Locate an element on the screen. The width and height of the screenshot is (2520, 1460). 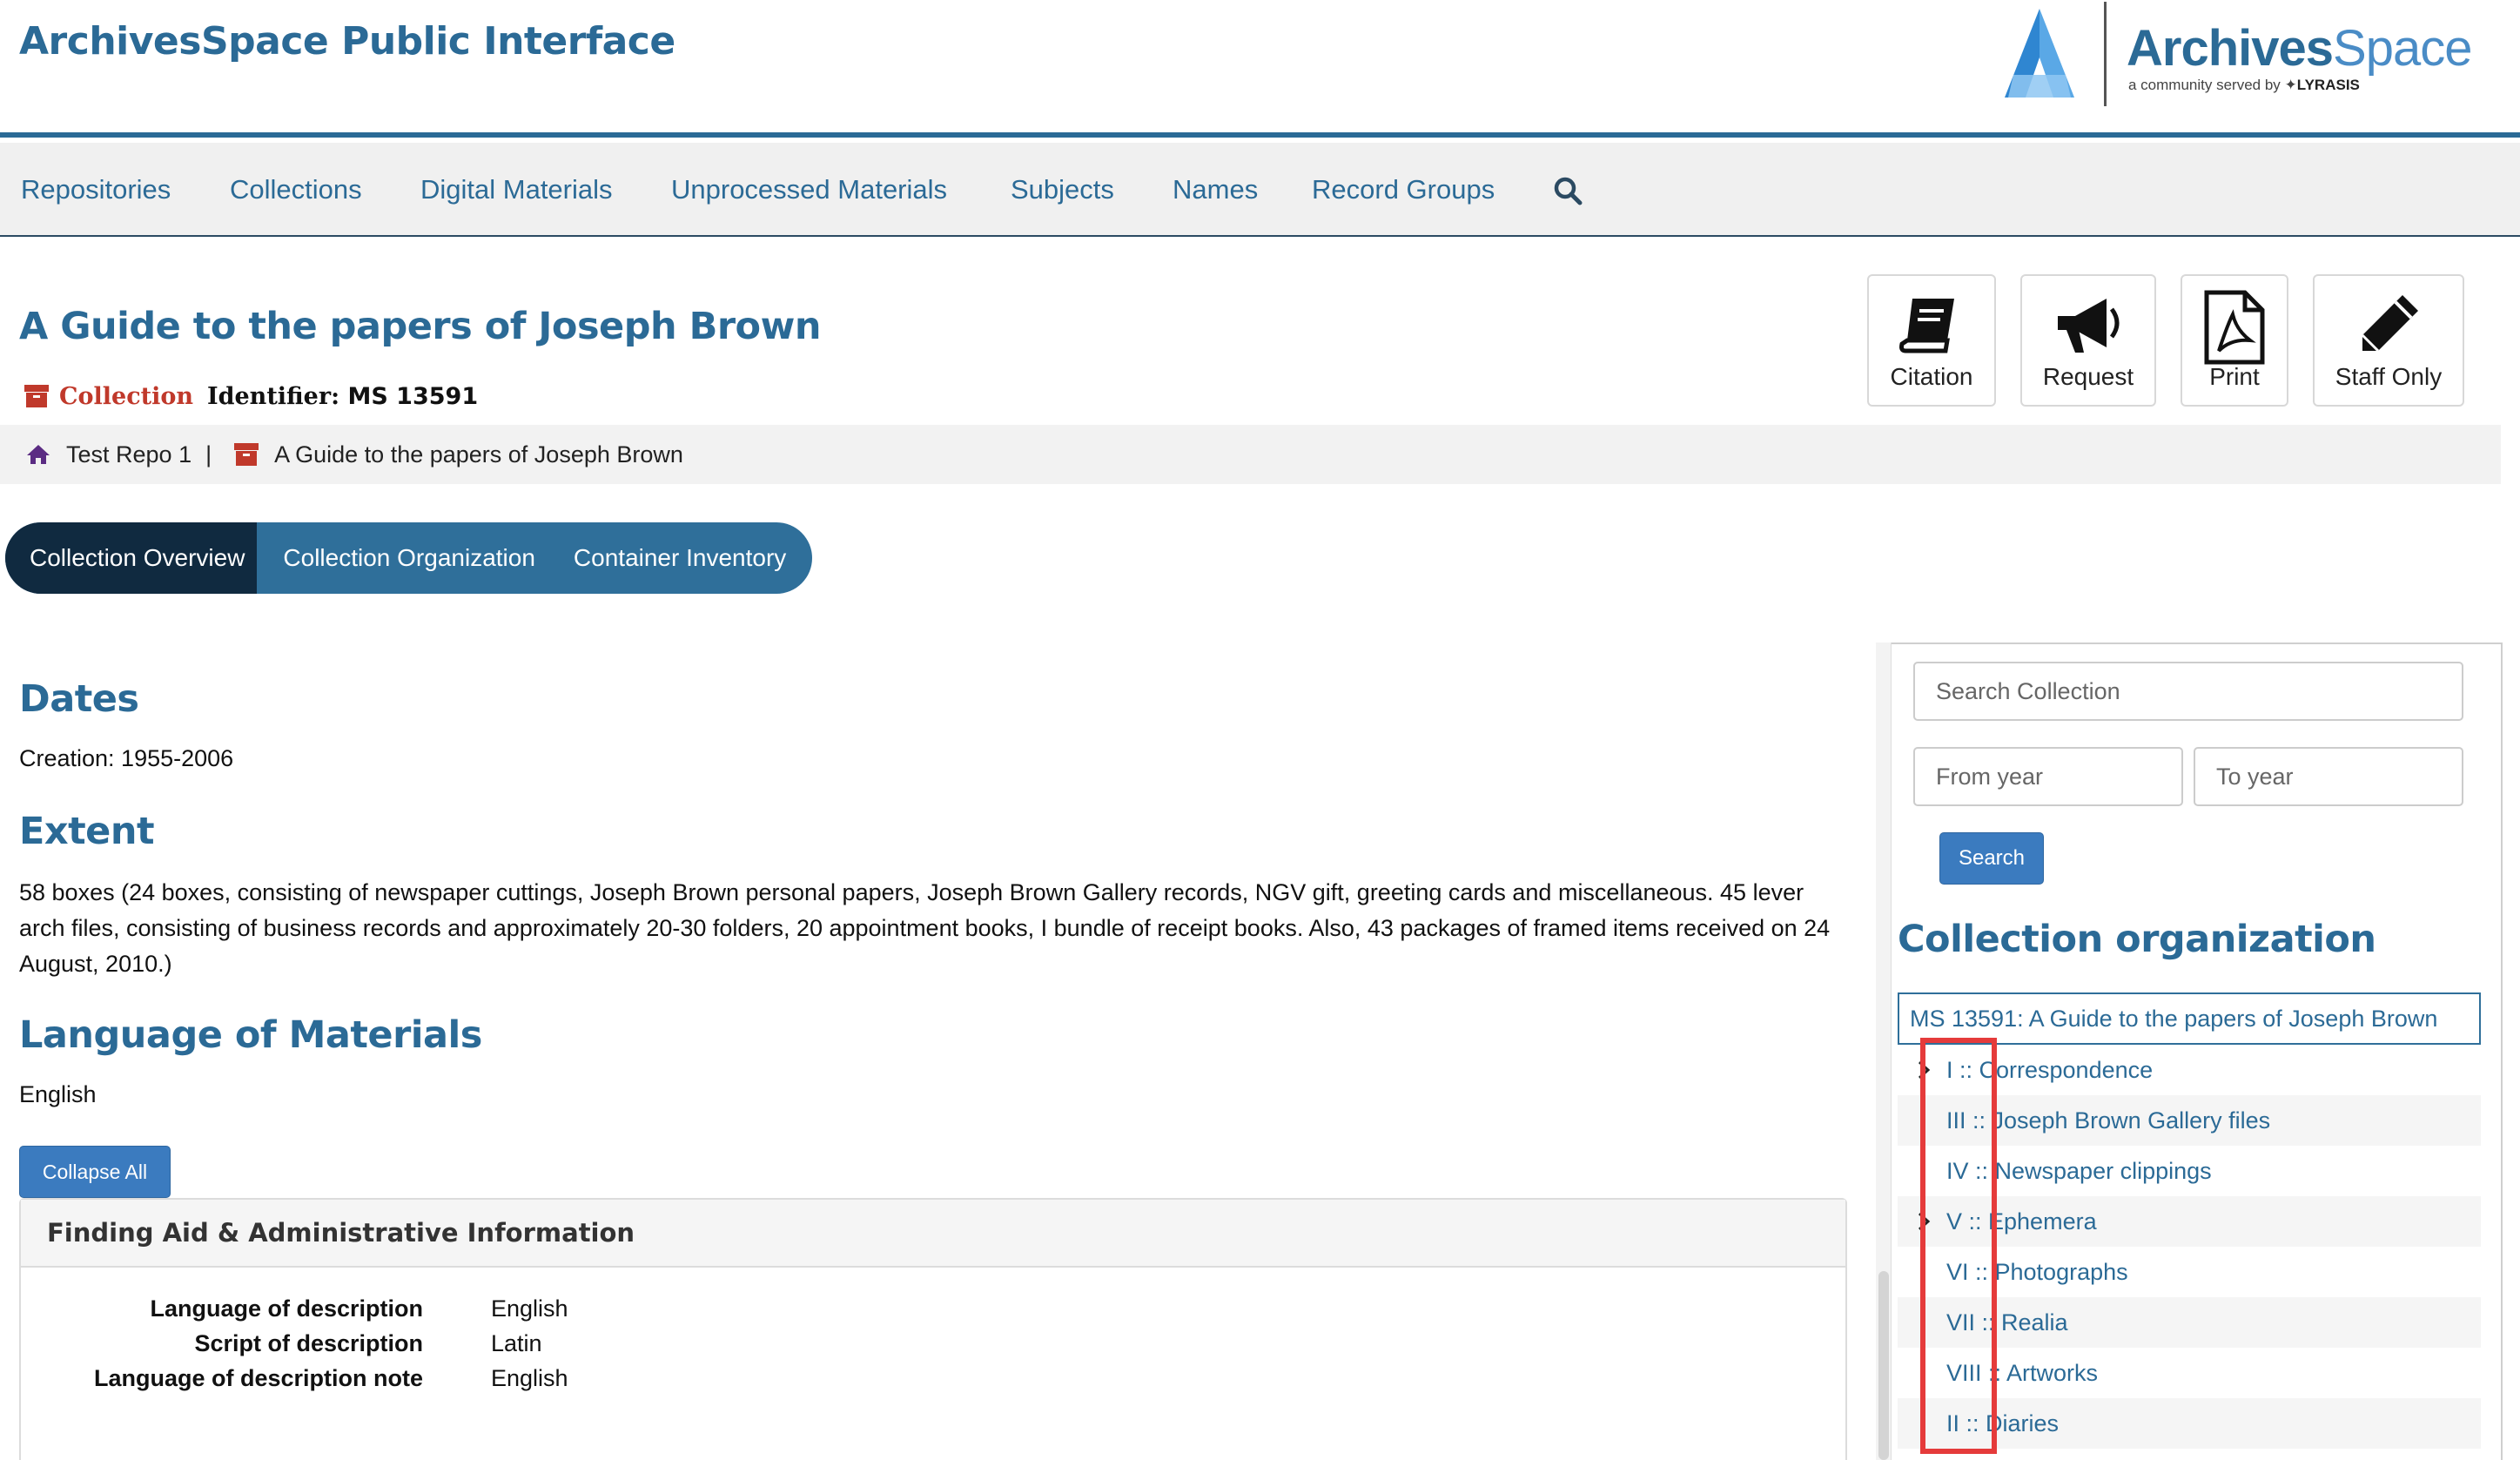
breadcrumb-current: A Guide to the papers of Joseph Brown is located at coordinates (478, 454).